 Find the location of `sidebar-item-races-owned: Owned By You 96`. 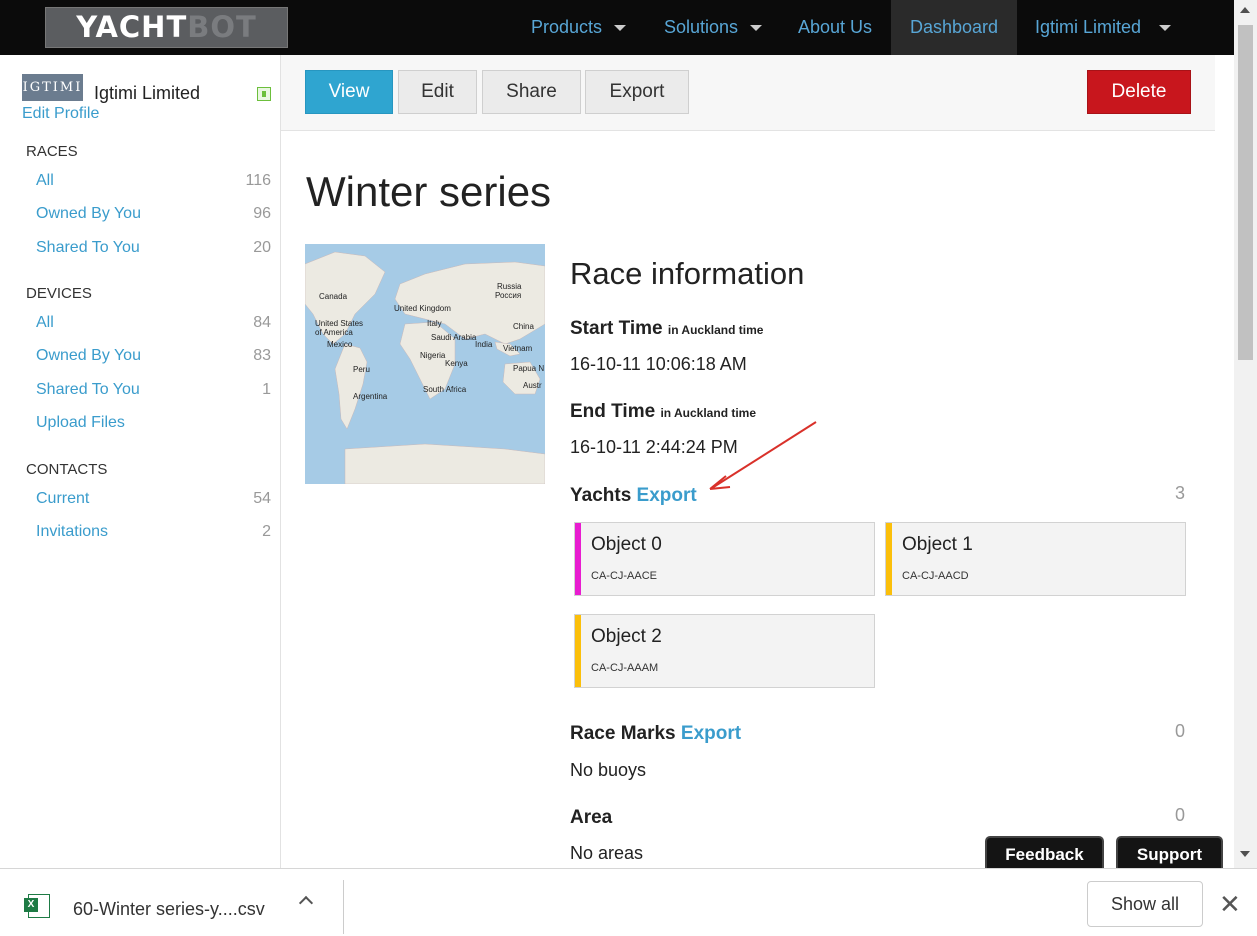

sidebar-item-races-owned: Owned By You 96 is located at coordinates (153, 214).